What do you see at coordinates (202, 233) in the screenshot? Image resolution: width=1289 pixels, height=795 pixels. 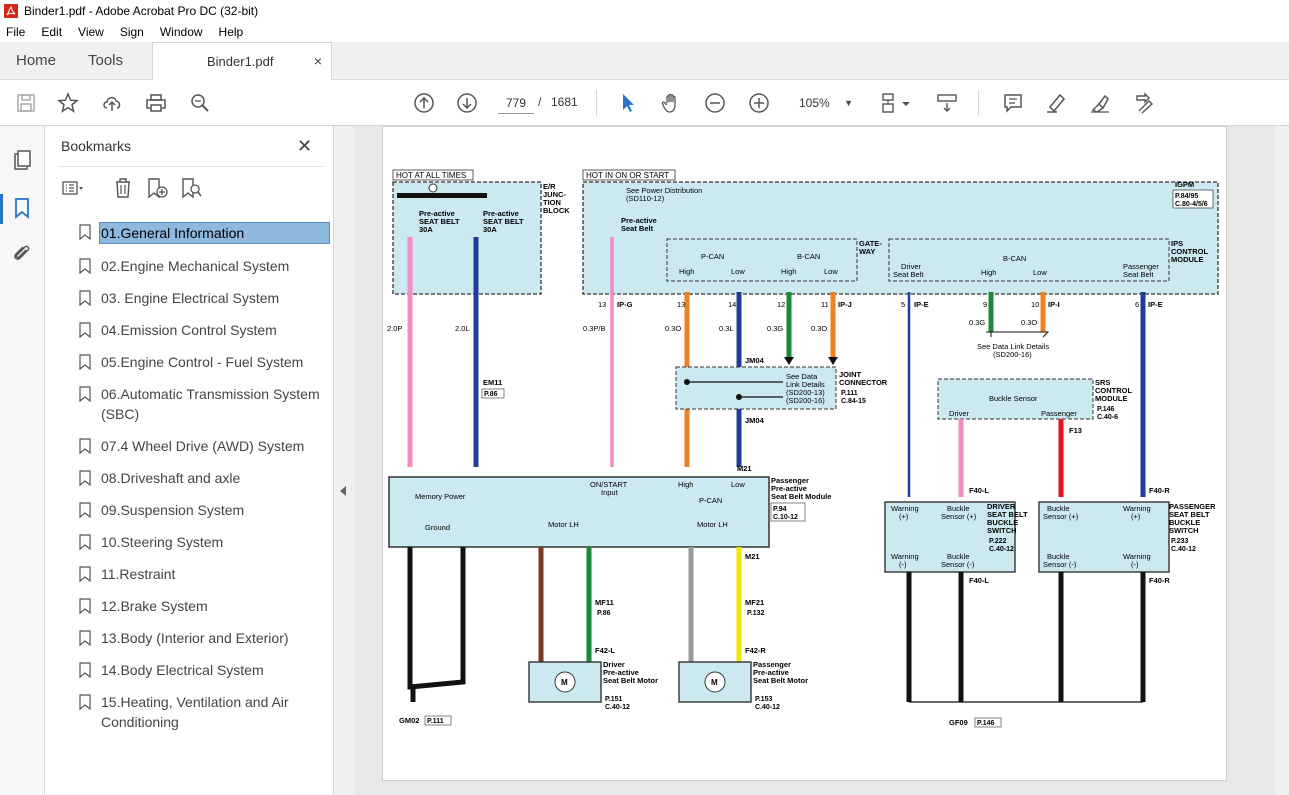 I see `bookmark-item: 01.General Information` at bounding box center [202, 233].